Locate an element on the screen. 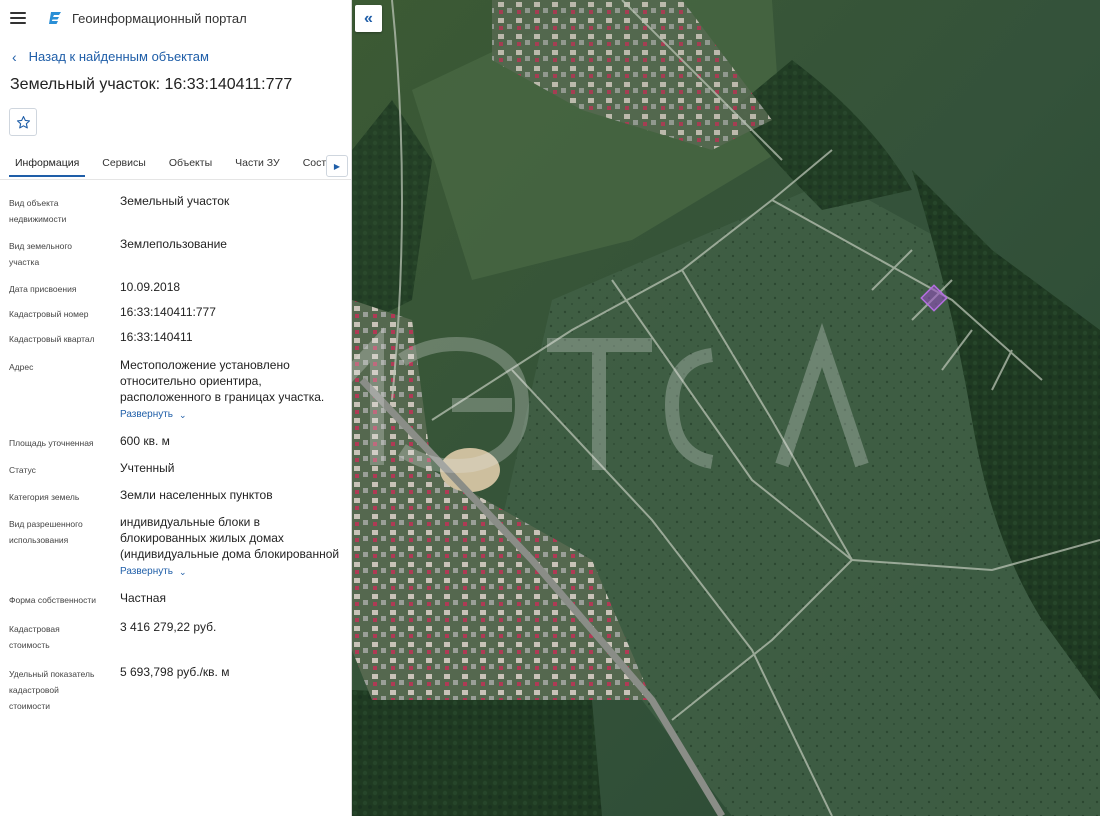 Image resolution: width=1100 pixels, height=816 pixels. property-value-line: блокированных жилых домах is located at coordinates (202, 538).